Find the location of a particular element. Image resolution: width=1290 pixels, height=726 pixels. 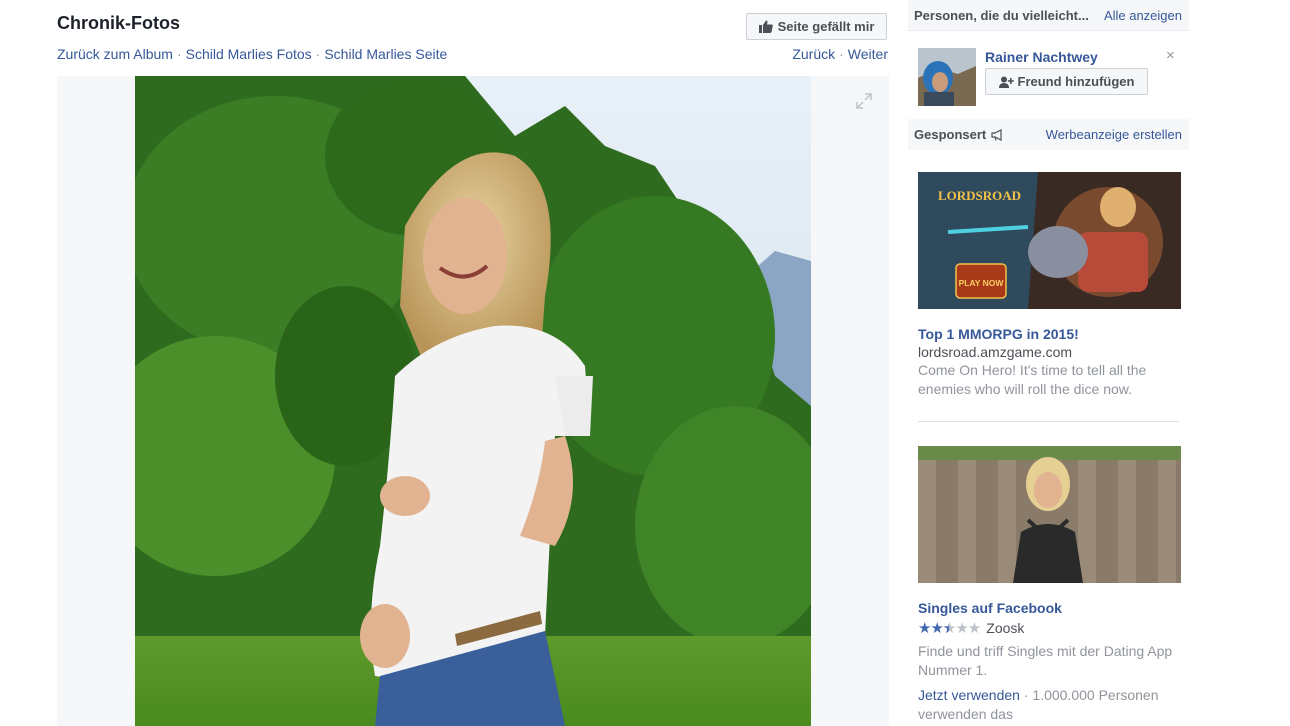

sponsored-heading: Gesponsert is located at coordinates (959, 134).